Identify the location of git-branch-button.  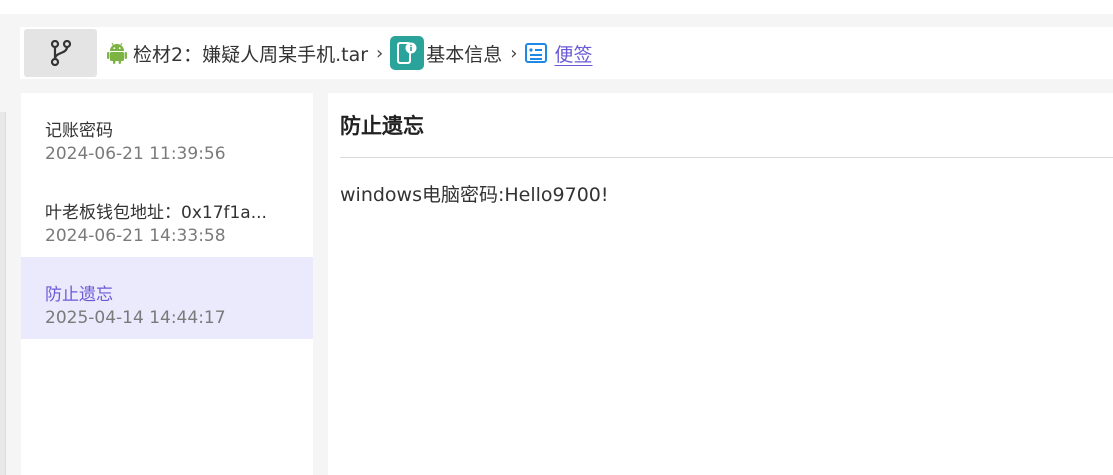
(60, 53).